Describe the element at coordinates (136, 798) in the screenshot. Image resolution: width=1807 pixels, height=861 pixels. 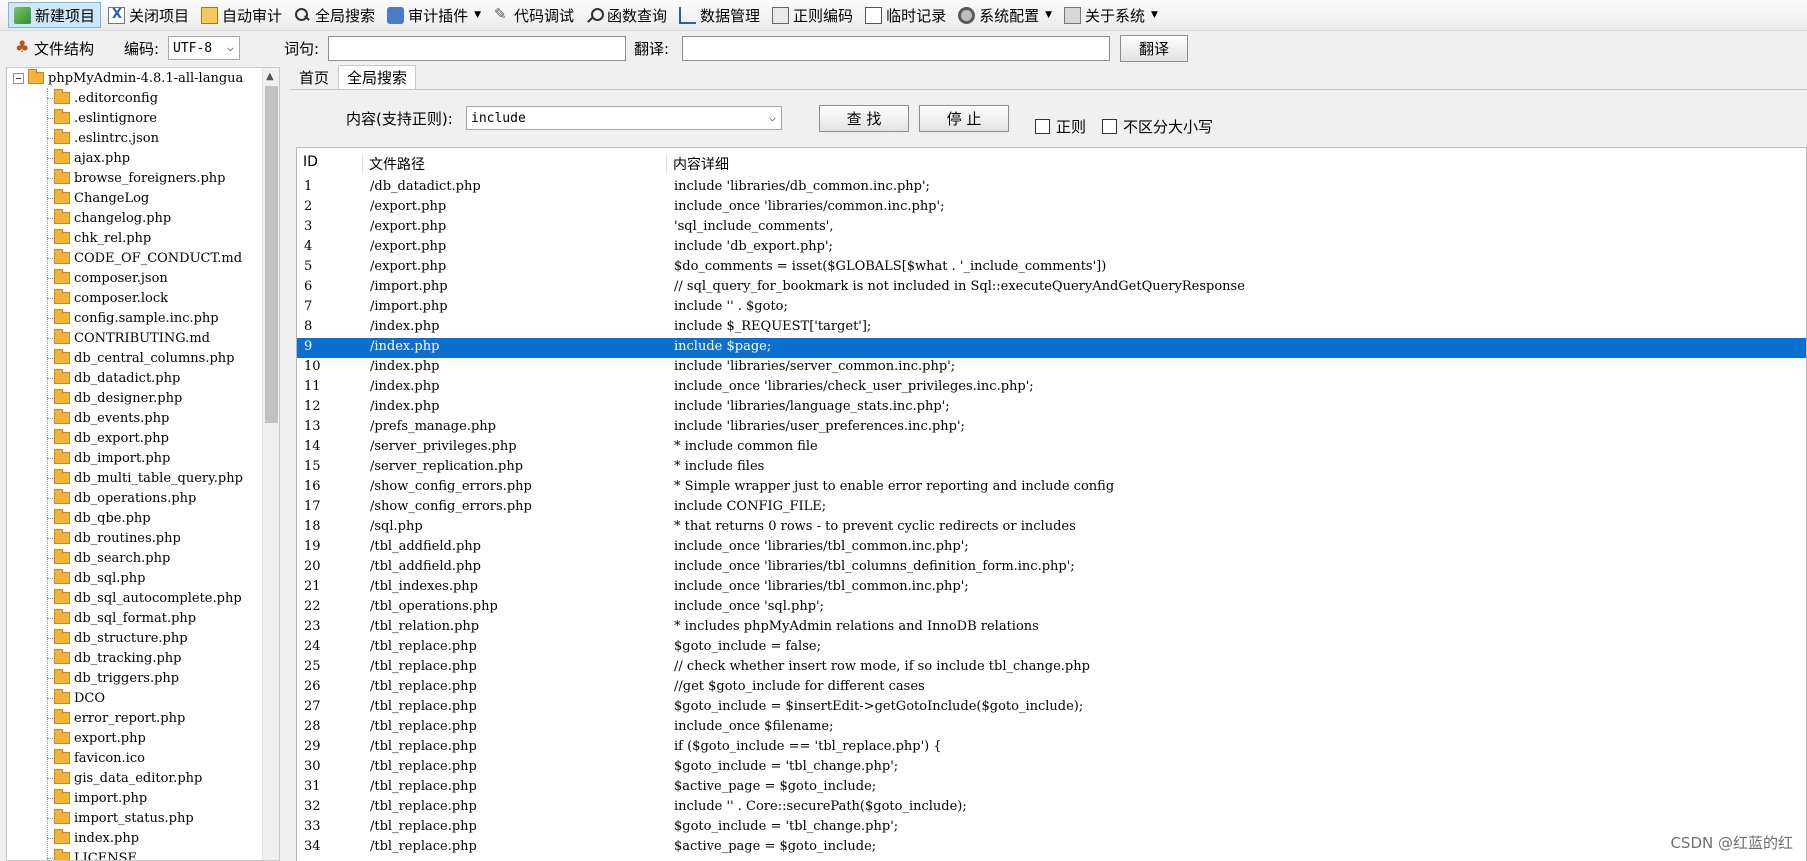
I see `tree-item: import.php` at that location.